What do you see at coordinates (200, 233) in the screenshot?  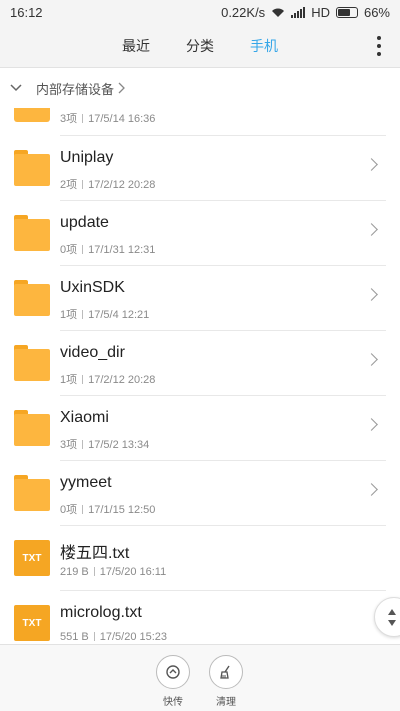 I see `list-item: update 0项 17/1/31 12:31` at bounding box center [200, 233].